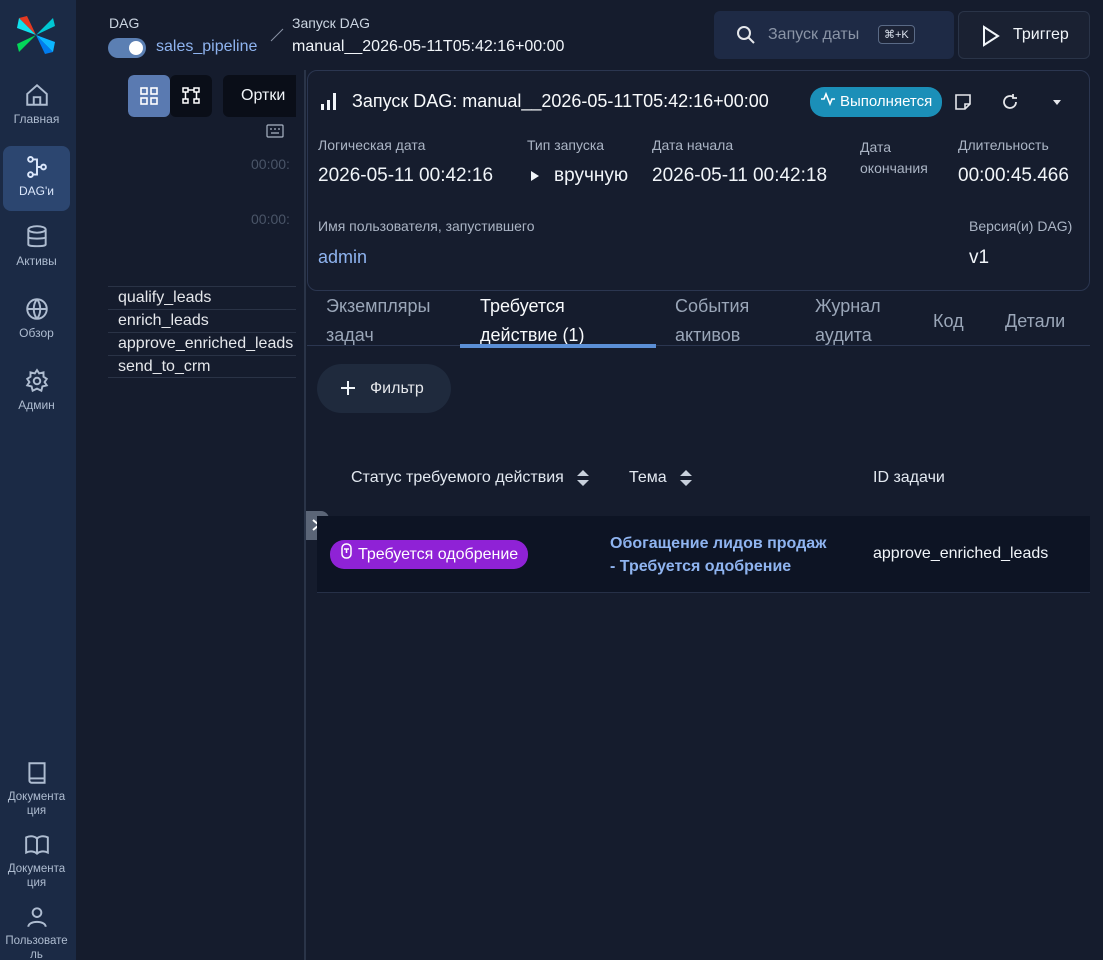 This screenshot has width=1103, height=960. I want to click on hourglass-icon, so click(346, 554).